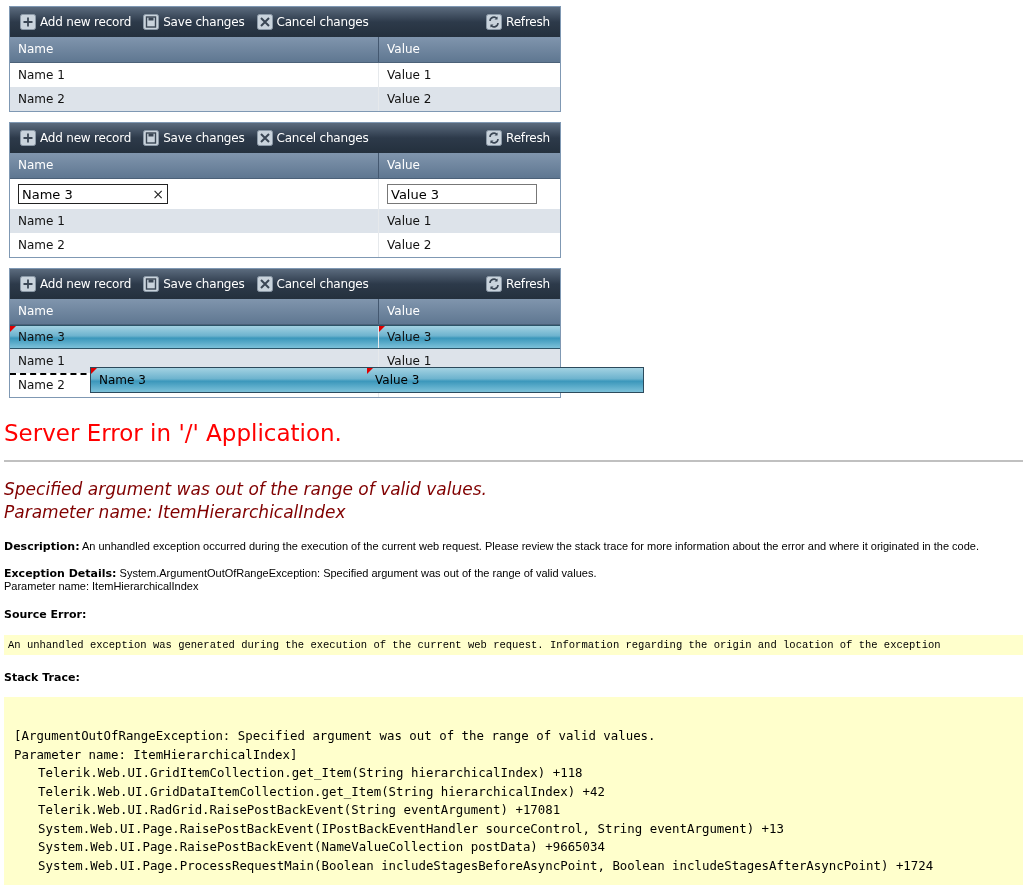 Image resolution: width=1027 pixels, height=890 pixels. I want to click on grid-row: Name 1 Value 1, so click(285, 221).